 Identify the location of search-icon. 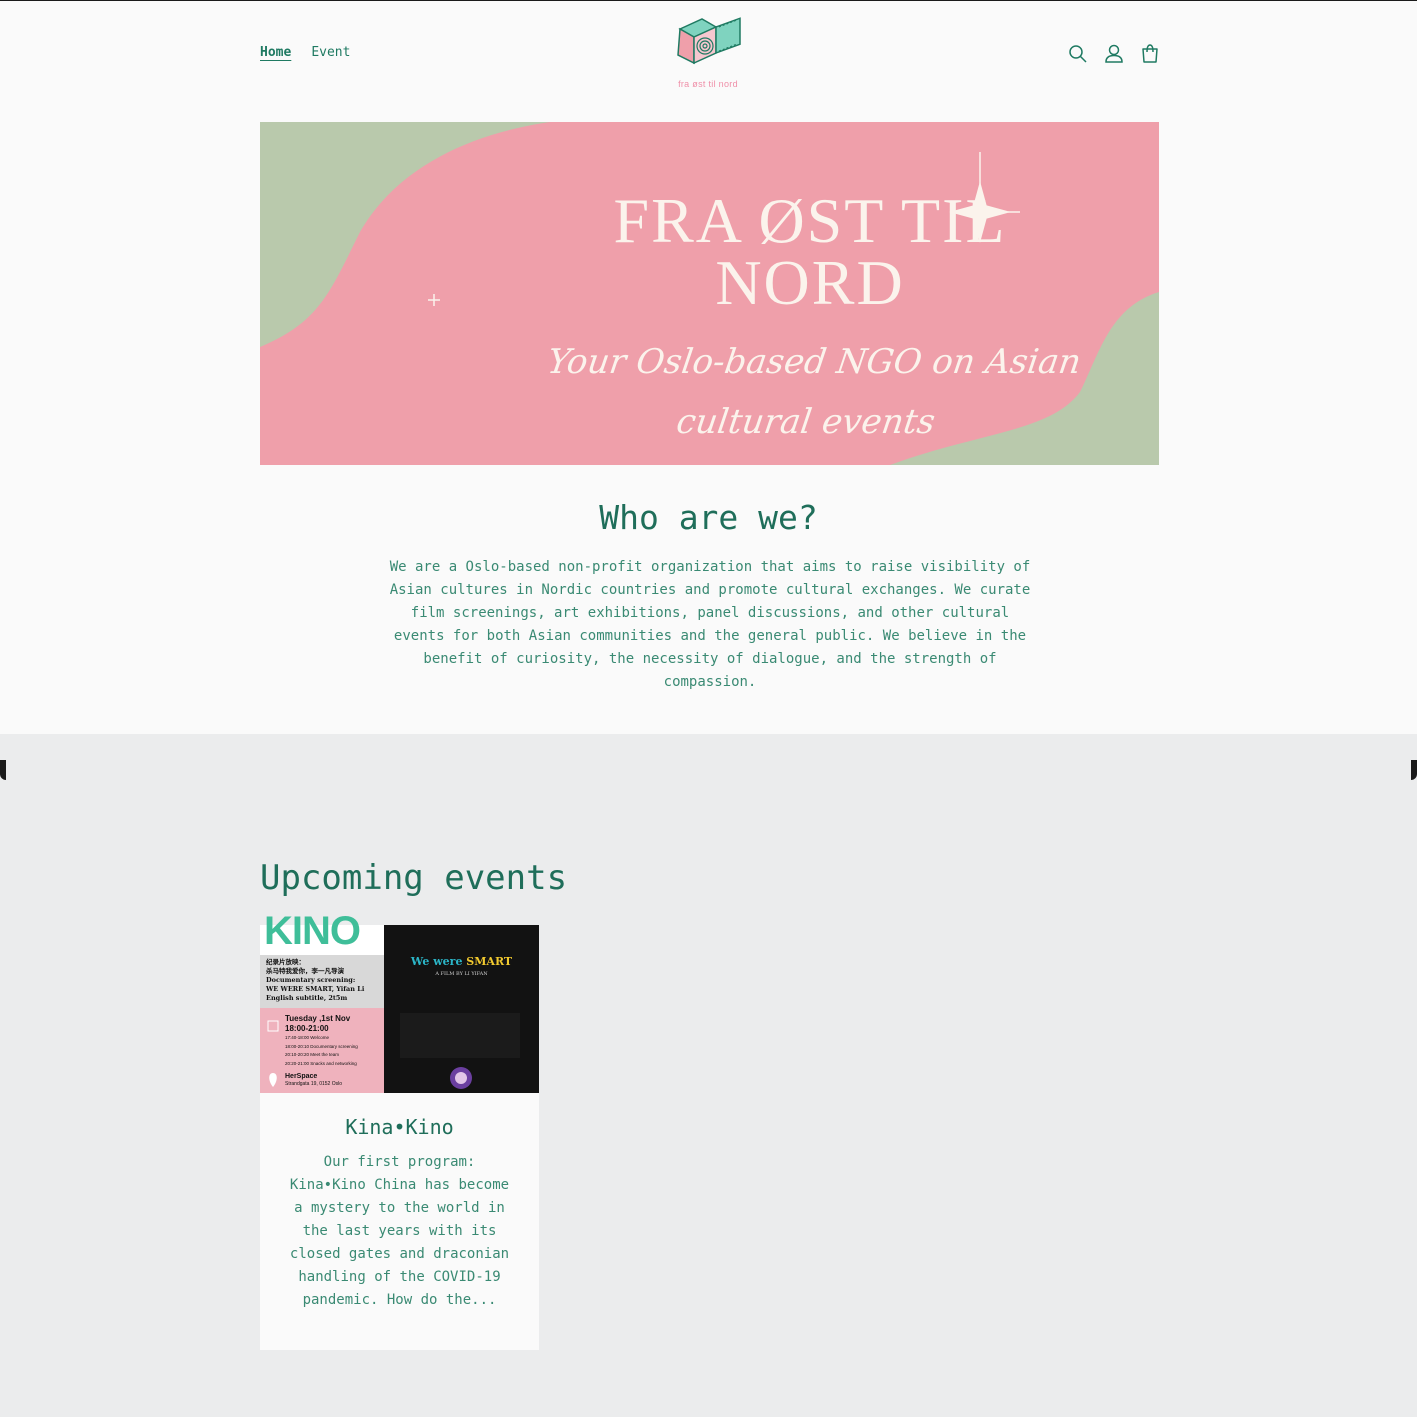
(1078, 54).